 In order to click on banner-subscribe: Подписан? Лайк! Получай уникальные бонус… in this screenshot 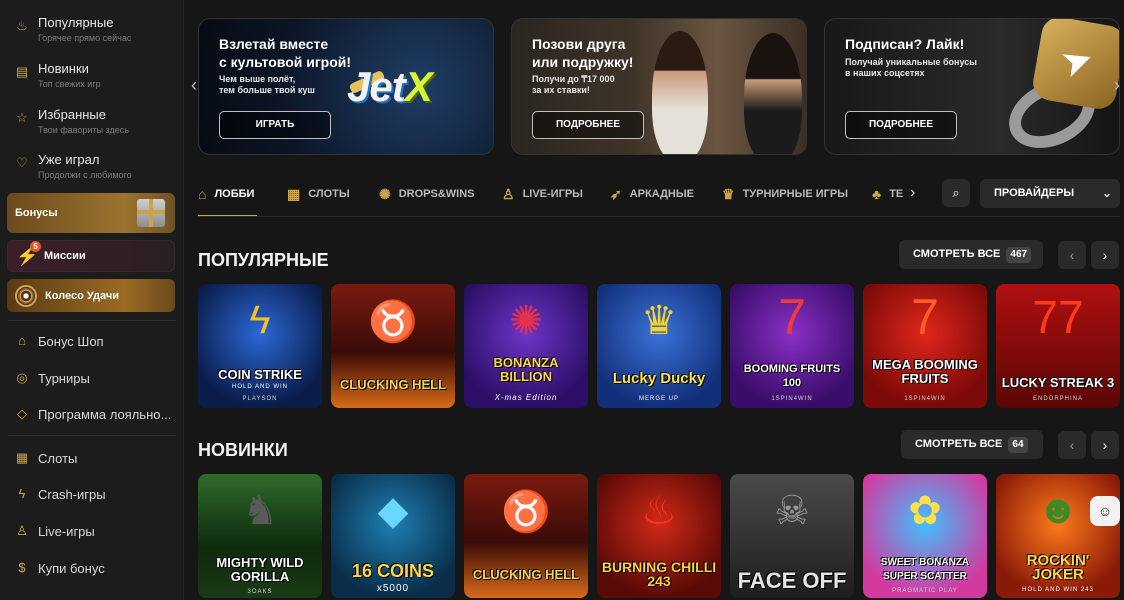, I will do `click(972, 86)`.